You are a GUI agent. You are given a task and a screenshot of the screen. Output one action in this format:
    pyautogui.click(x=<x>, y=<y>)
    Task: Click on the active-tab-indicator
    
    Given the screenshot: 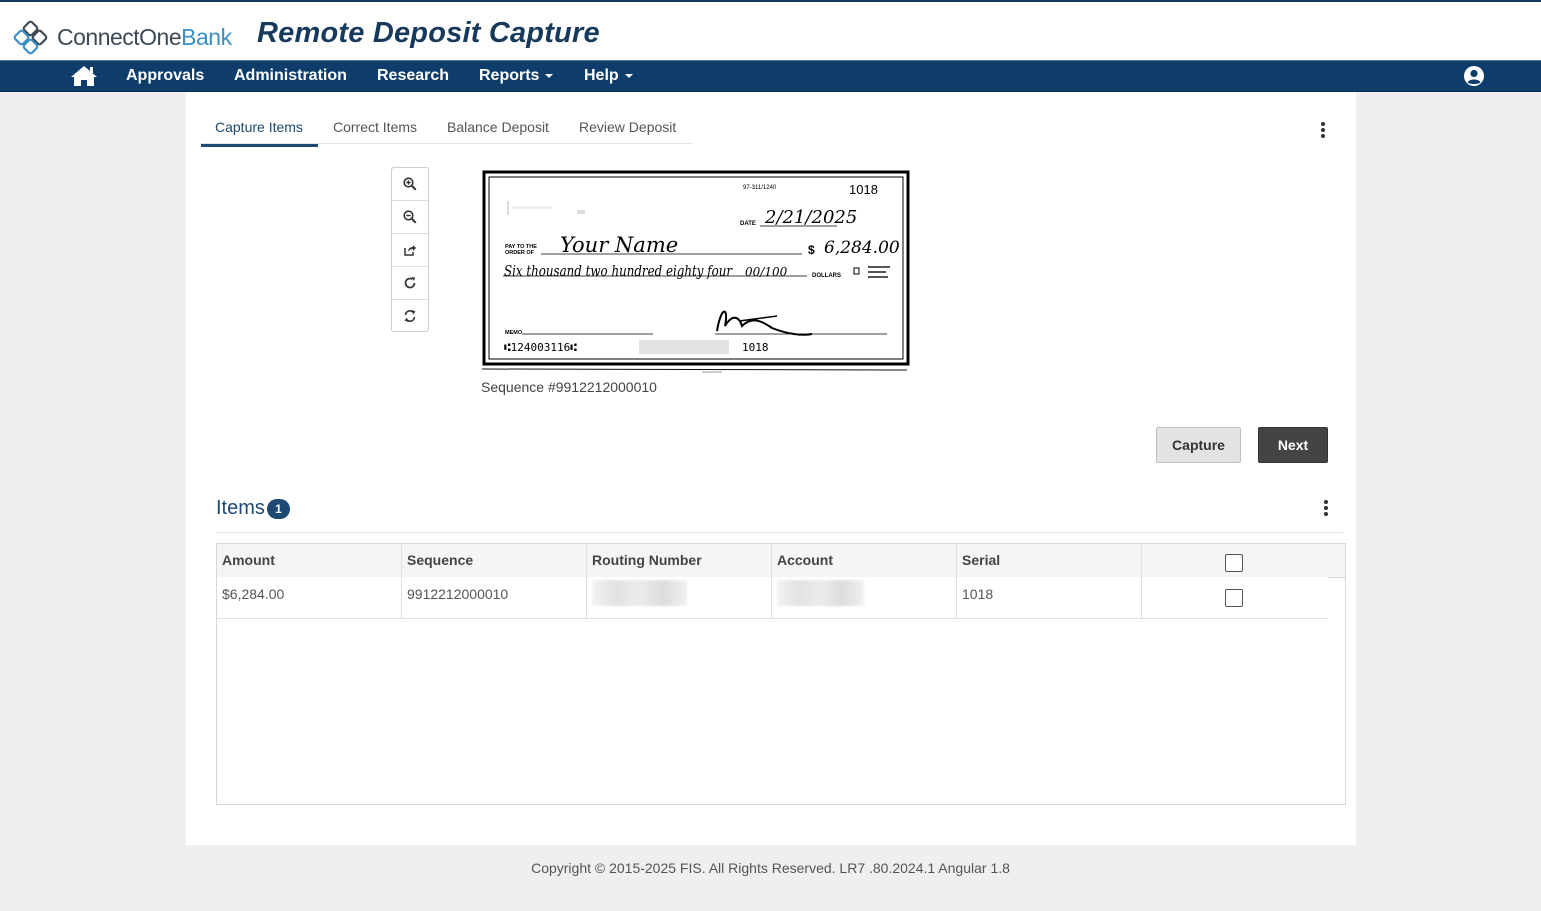 What is the action you would take?
    pyautogui.click(x=259, y=145)
    